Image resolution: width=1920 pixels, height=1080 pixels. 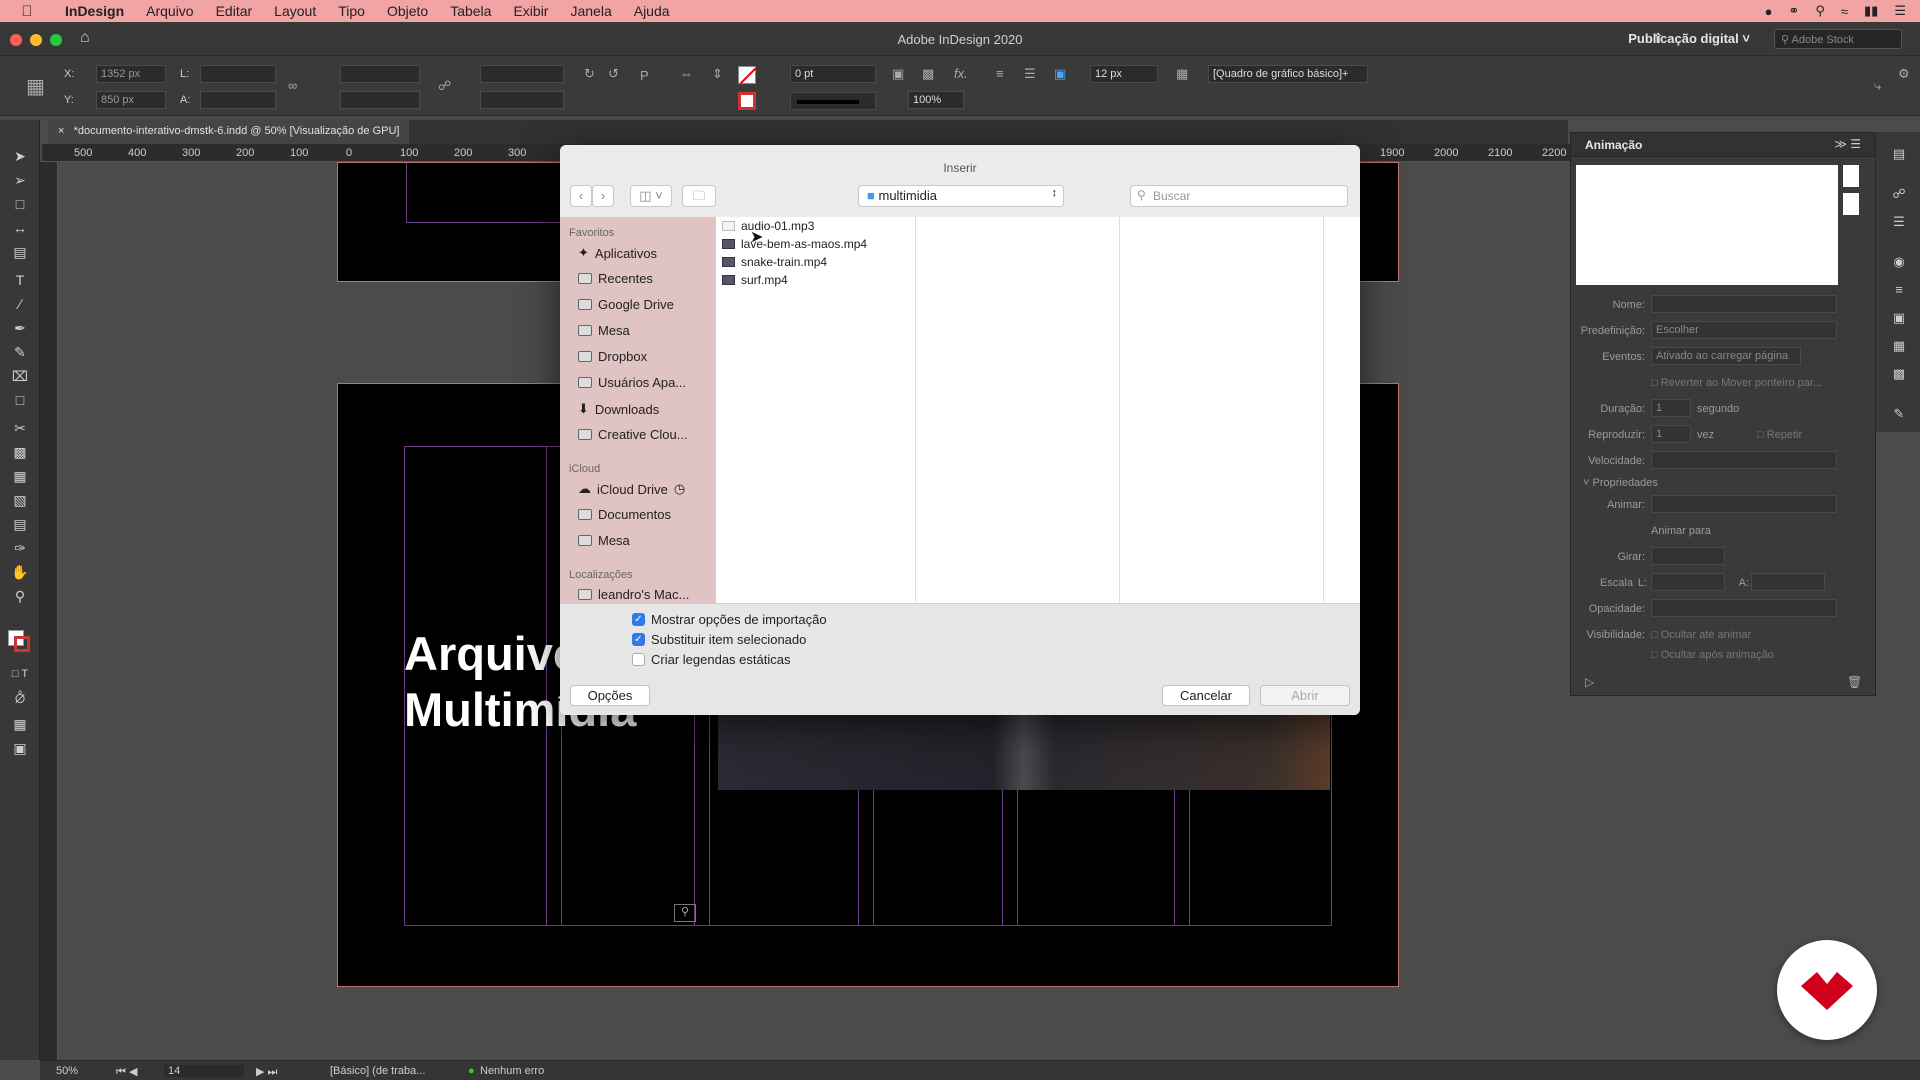 I want to click on sidebar-item-mesa: Mesa, so click(x=604, y=330).